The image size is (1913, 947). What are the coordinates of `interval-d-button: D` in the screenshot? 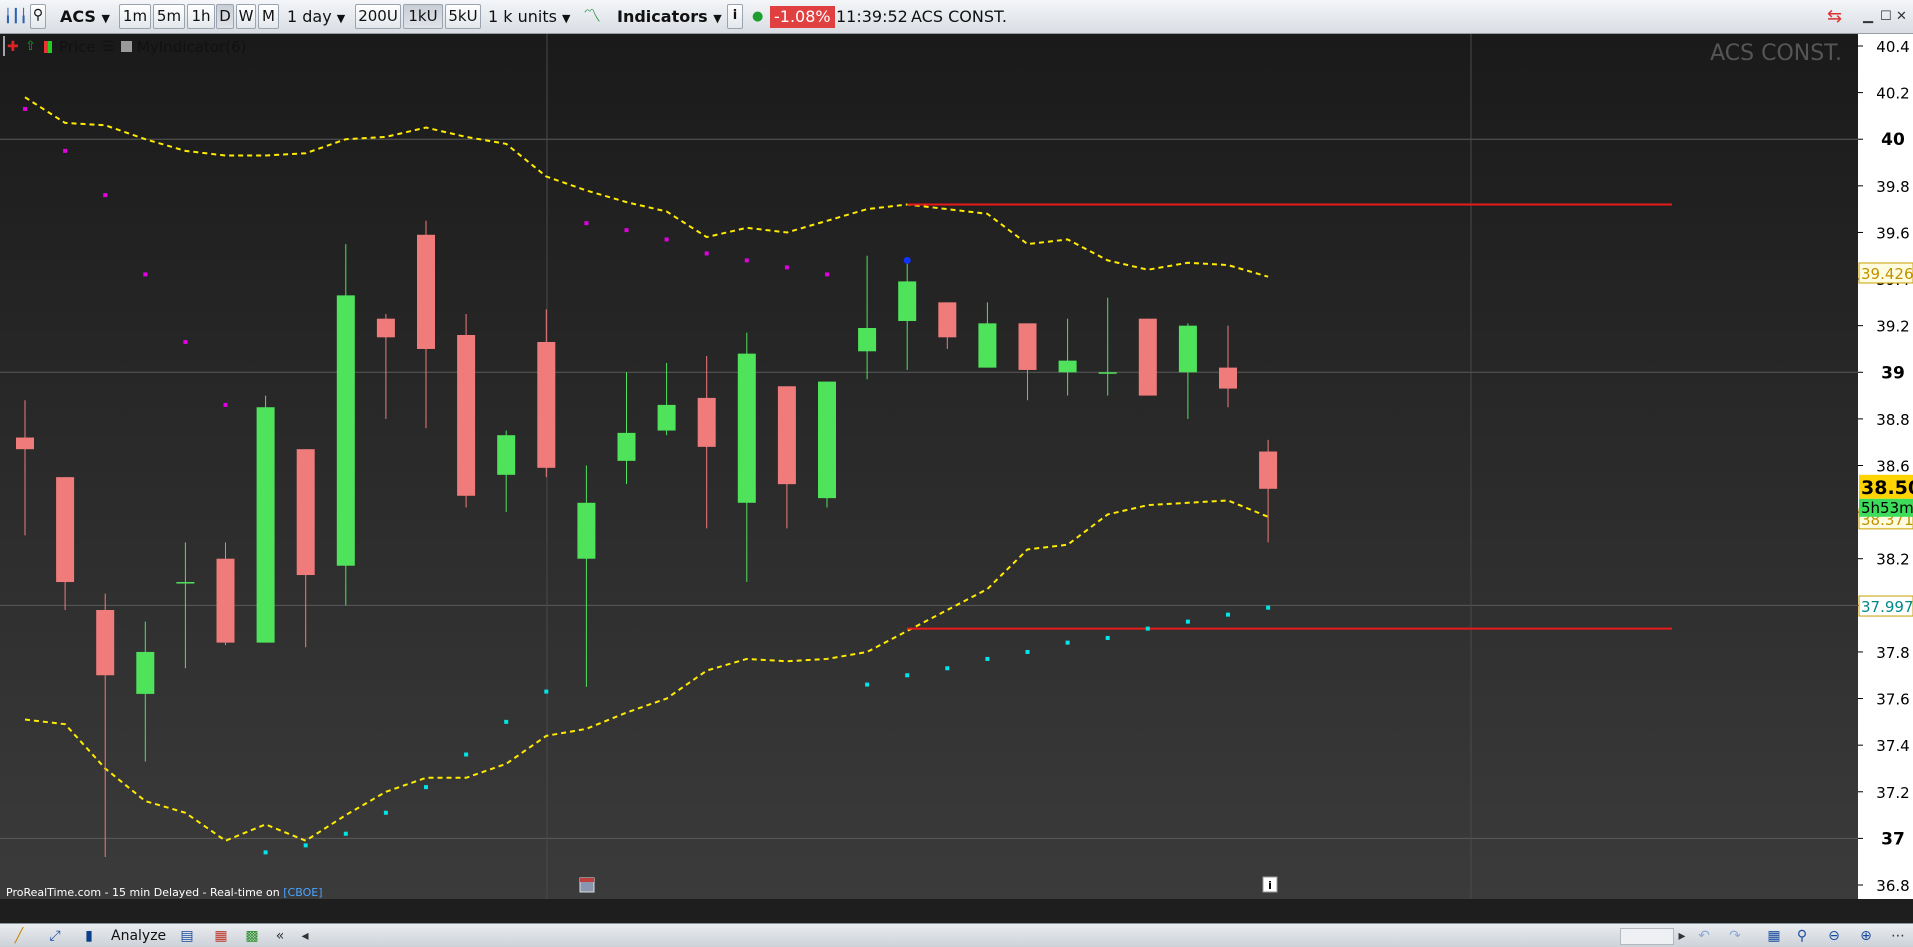 It's located at (225, 16).